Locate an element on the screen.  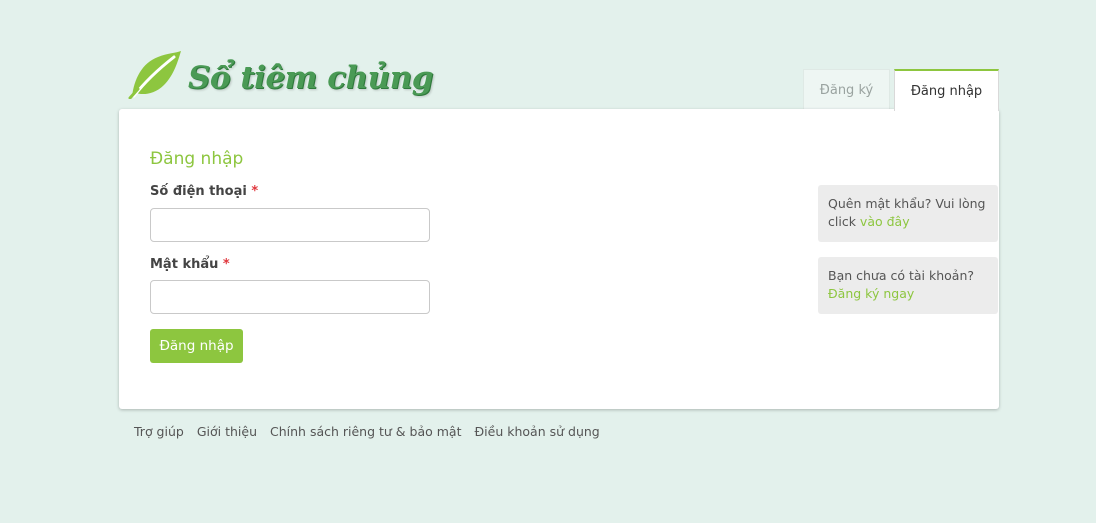
login-button: Đăng nhập is located at coordinates (196, 346).